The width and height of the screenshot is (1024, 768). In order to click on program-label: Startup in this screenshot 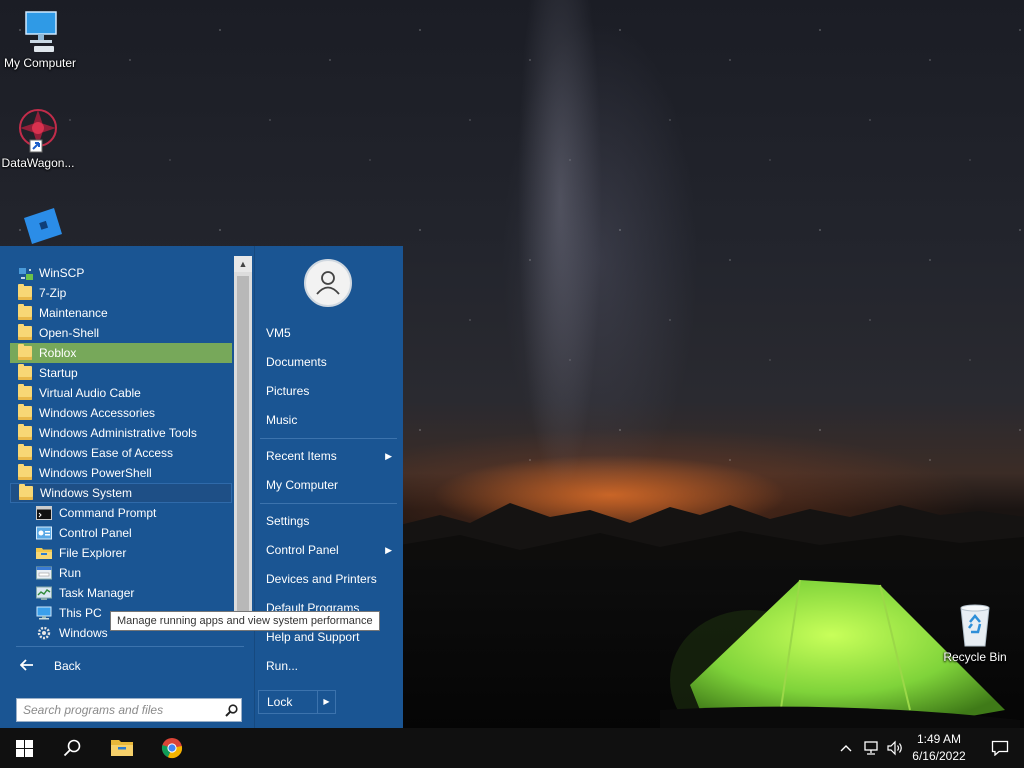, I will do `click(58, 373)`.